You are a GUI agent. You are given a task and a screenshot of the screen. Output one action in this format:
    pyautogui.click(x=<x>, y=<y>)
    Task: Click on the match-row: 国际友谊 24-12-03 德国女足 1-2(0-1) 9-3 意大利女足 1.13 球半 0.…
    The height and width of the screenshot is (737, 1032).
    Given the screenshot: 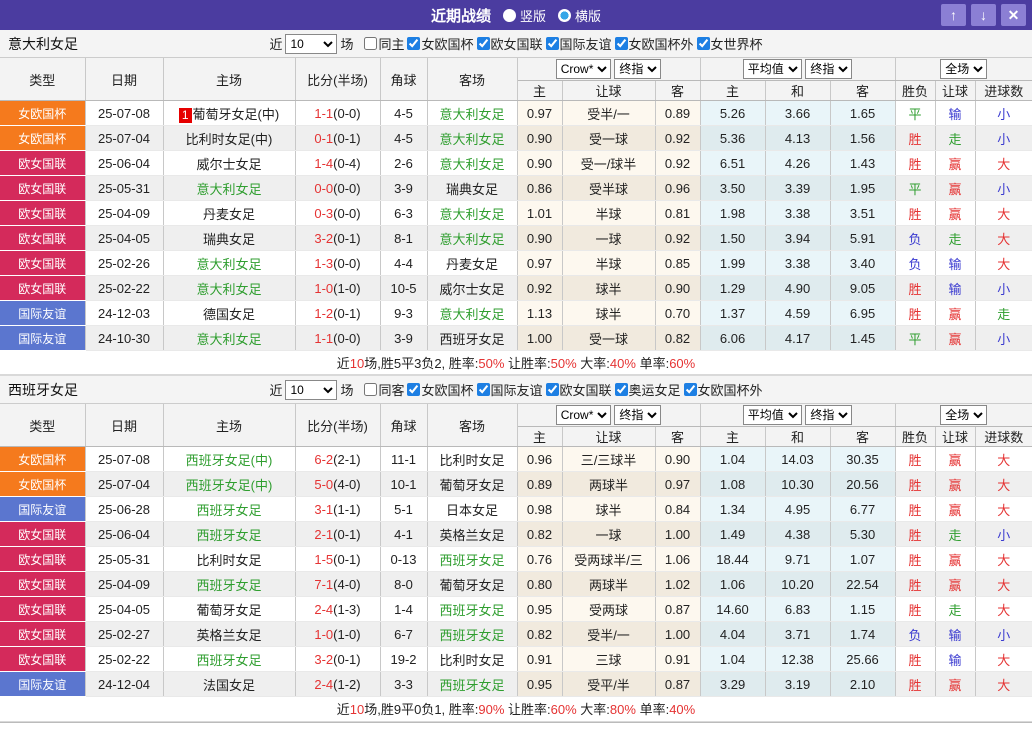 What is the action you would take?
    pyautogui.click(x=516, y=313)
    